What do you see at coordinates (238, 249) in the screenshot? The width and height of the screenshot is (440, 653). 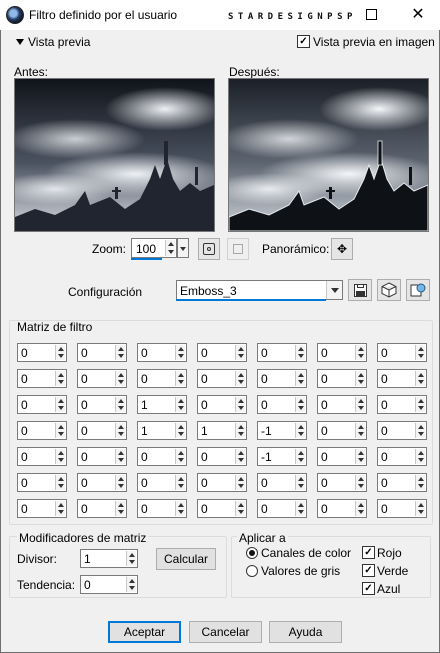 I see `proof-icon` at bounding box center [238, 249].